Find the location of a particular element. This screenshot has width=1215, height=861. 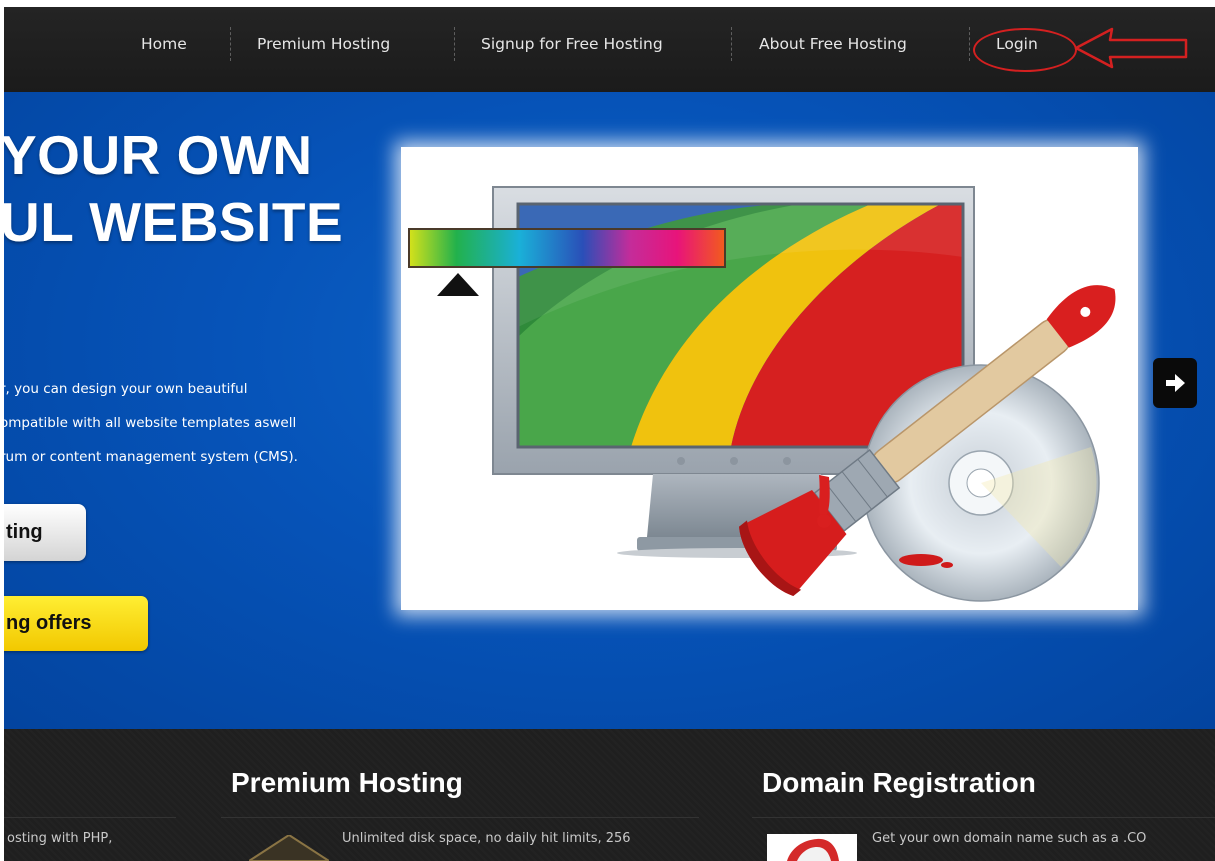

slider-next-button is located at coordinates (1175, 383).